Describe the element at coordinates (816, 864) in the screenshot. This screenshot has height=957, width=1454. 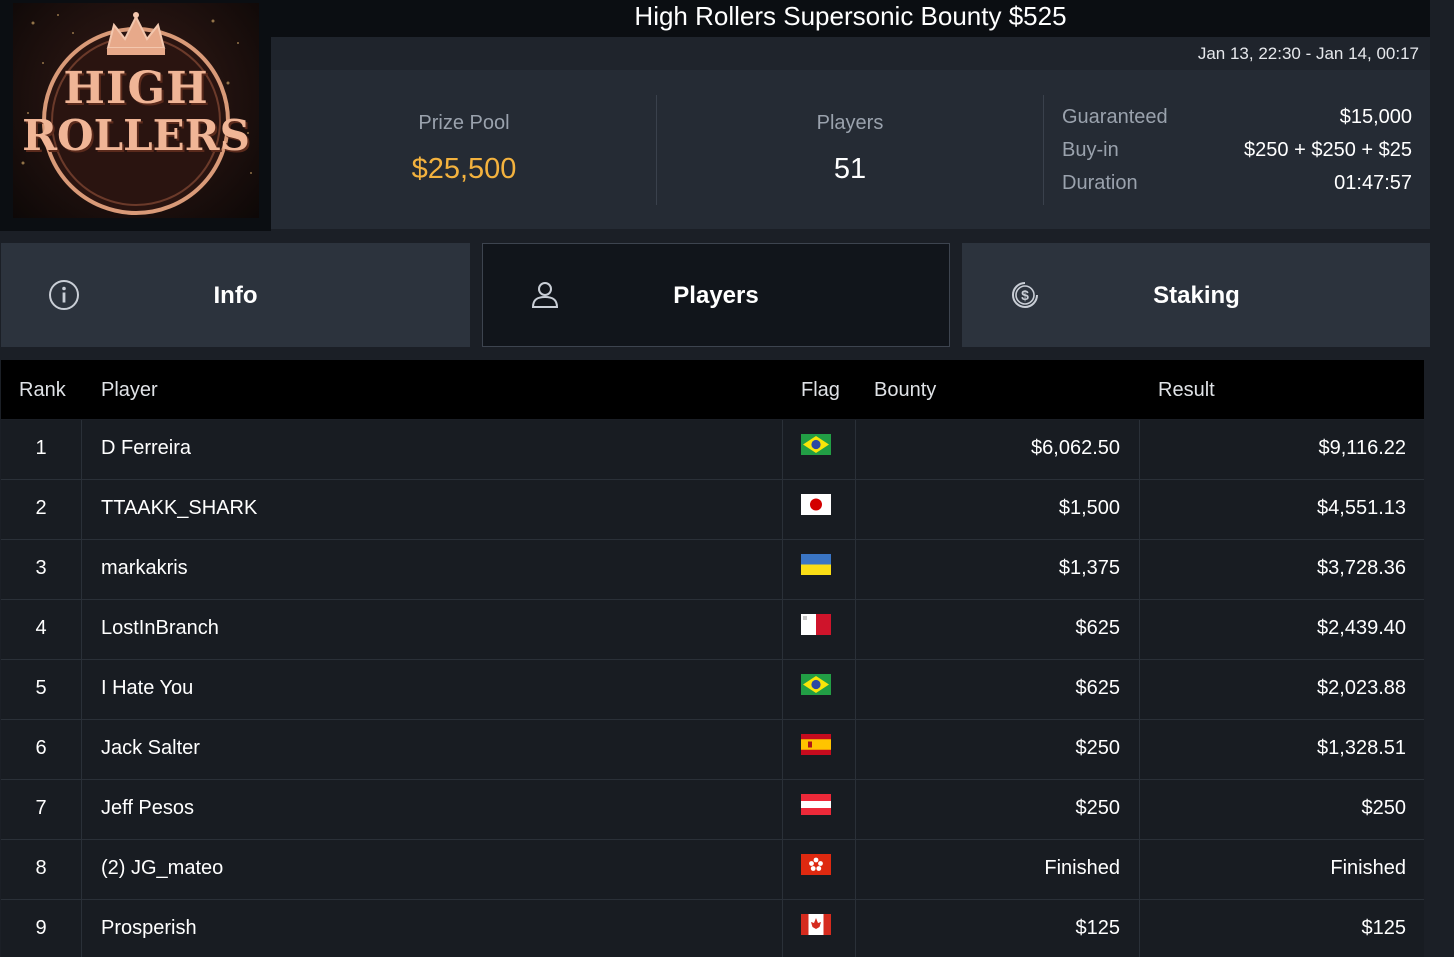
I see `flag-hongkong-icon` at that location.